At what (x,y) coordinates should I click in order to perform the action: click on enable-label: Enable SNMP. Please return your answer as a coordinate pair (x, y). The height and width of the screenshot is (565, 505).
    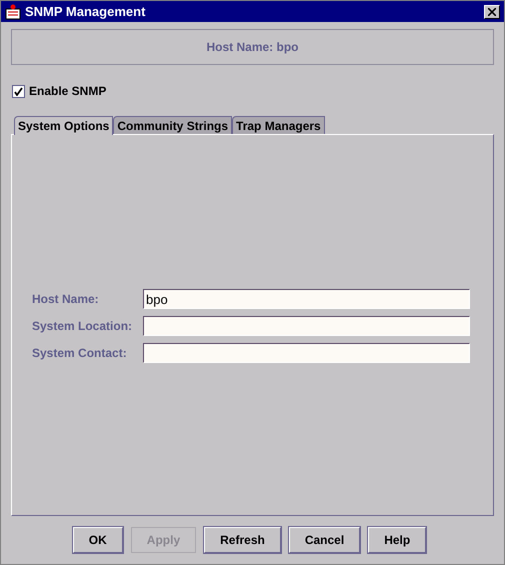
    Looking at the image, I should click on (67, 91).